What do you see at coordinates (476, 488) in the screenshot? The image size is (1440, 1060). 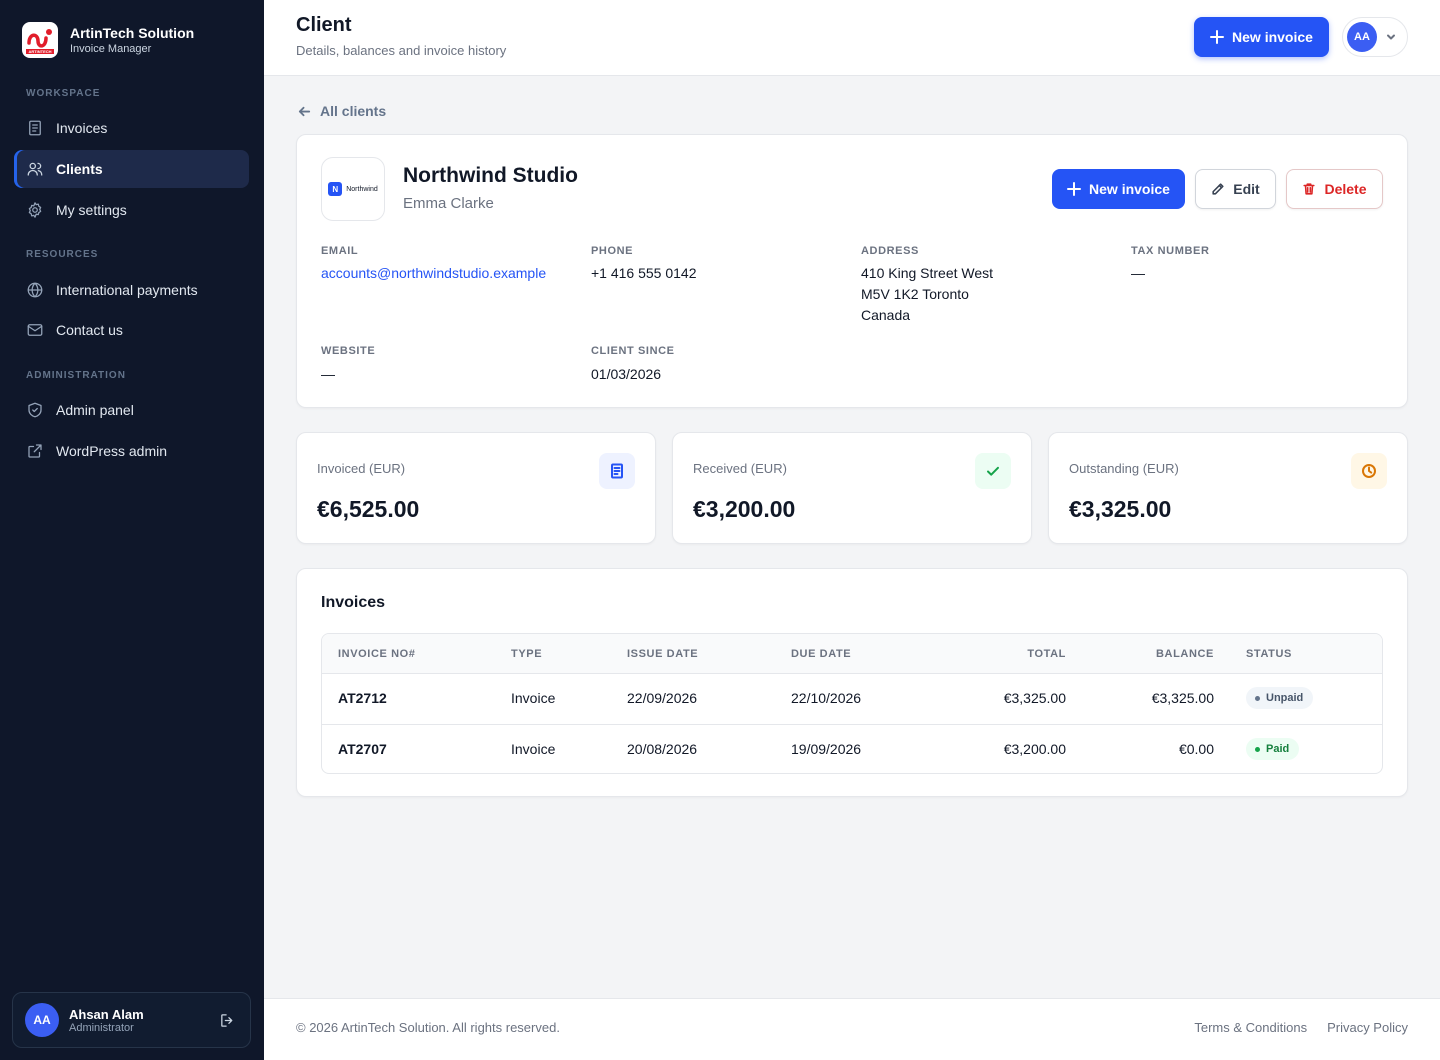 I see `stat-invoiced-card: Invoiced (EUR) €6,525.00` at bounding box center [476, 488].